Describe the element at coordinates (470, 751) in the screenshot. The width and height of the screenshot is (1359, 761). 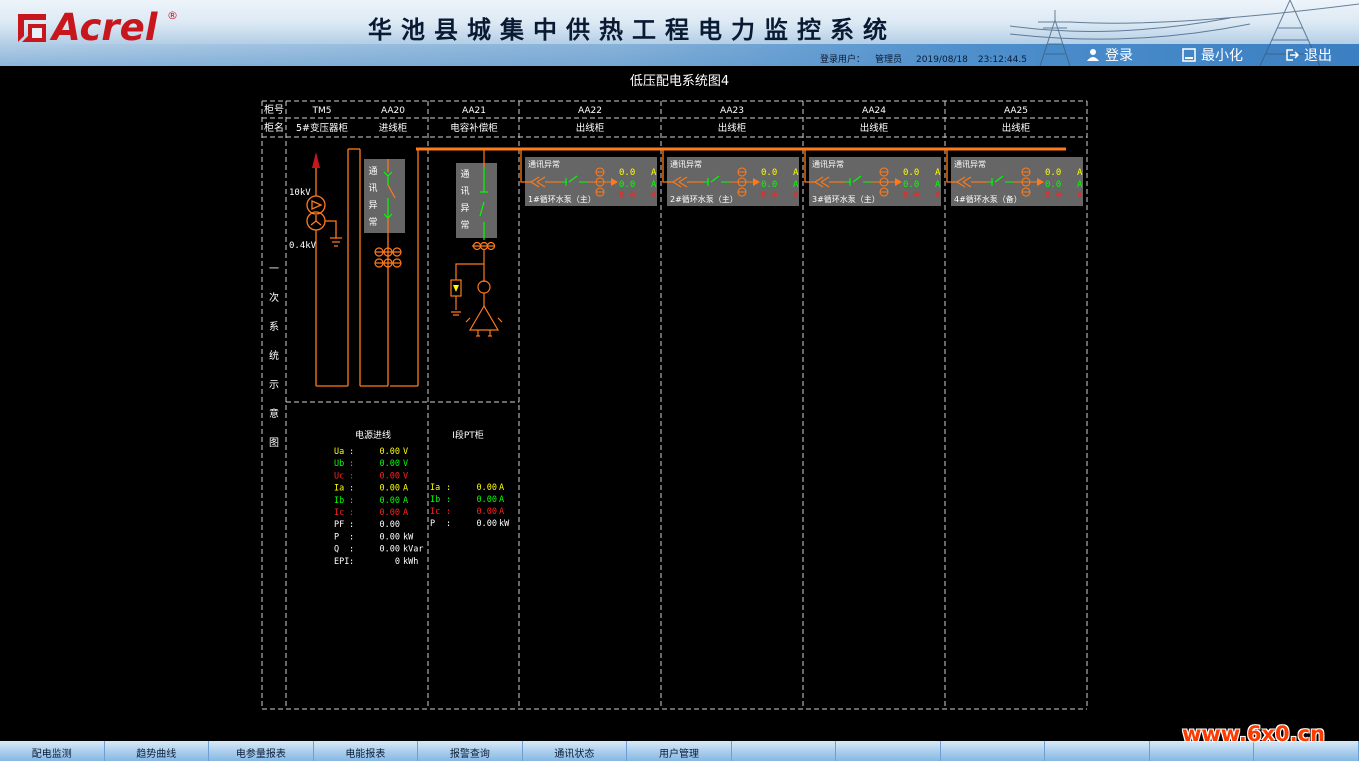
I see `nav-item-4: 报警查询` at that location.